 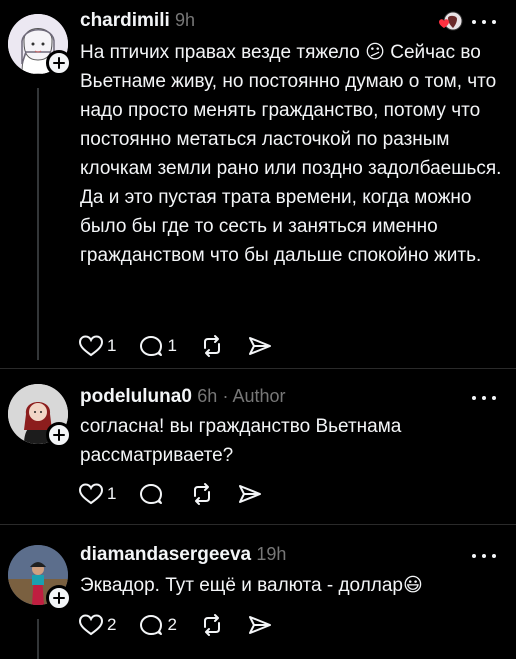 What do you see at coordinates (186, 625) in the screenshot?
I see `action-bar: 2 2` at bounding box center [186, 625].